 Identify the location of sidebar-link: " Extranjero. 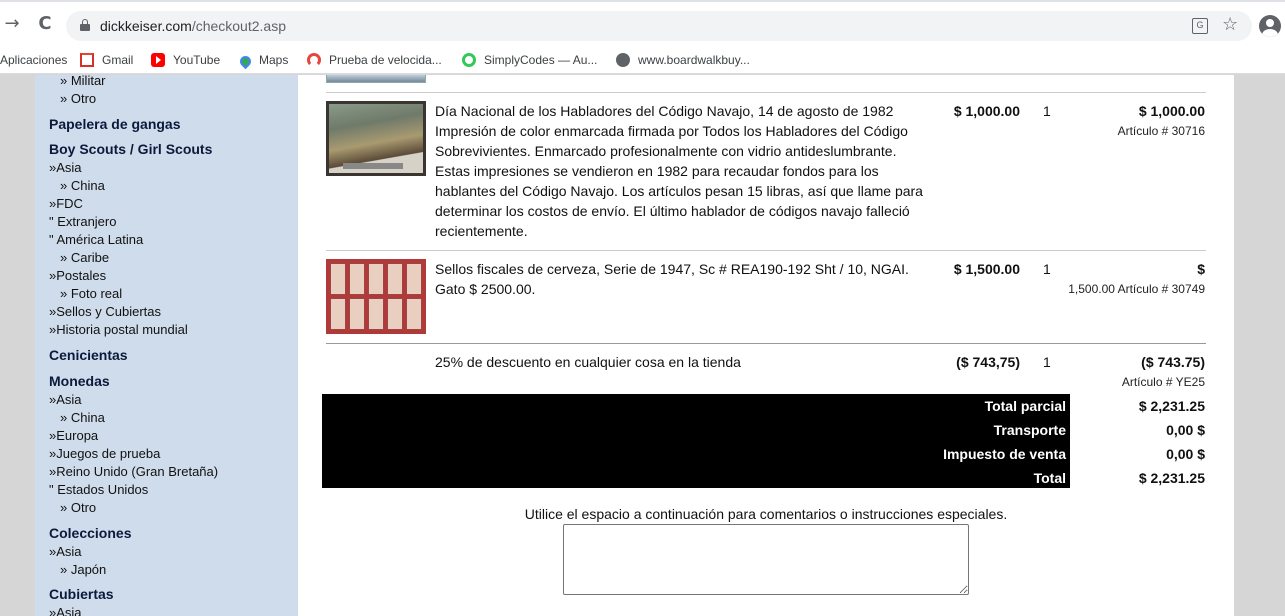
(82, 222).